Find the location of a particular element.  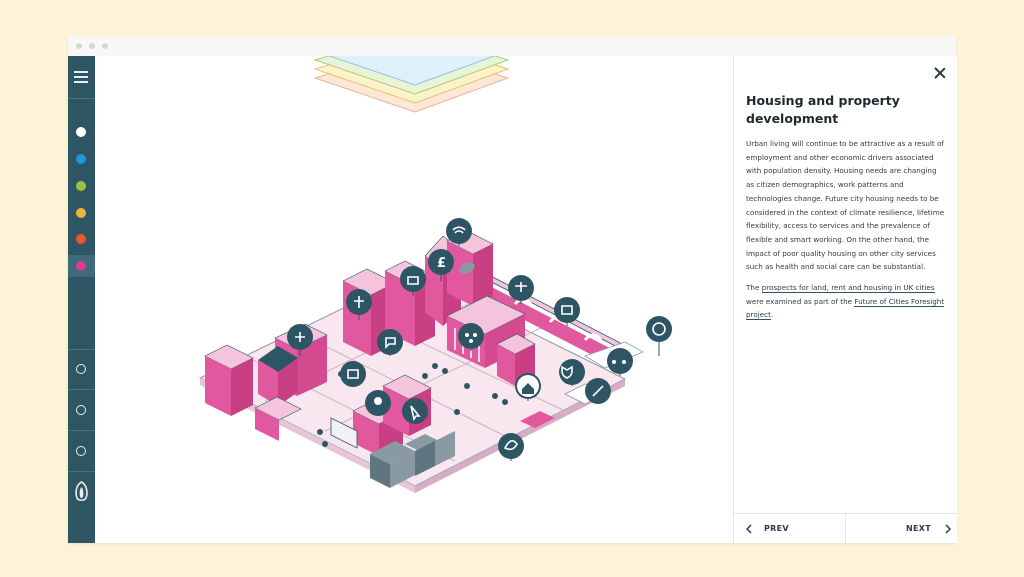

layer-stack-graphic is located at coordinates (411, 84).